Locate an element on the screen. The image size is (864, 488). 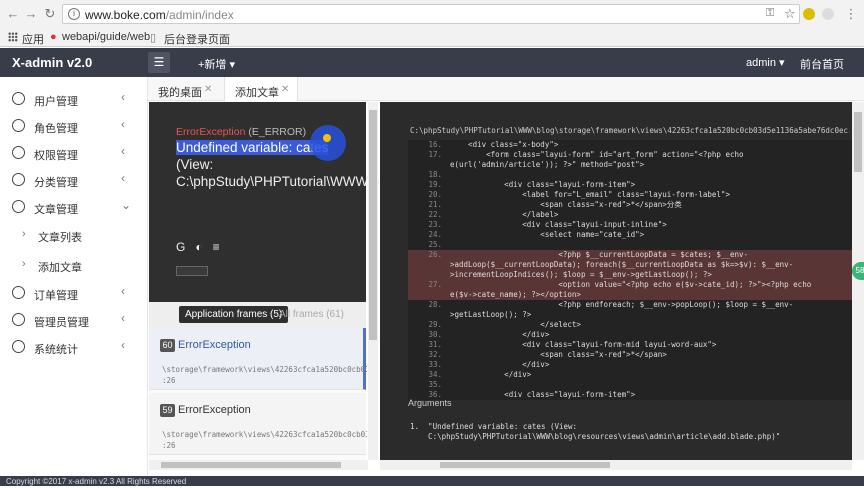
add-new-dropdown: +新增 ▾ is located at coordinates (216, 64).